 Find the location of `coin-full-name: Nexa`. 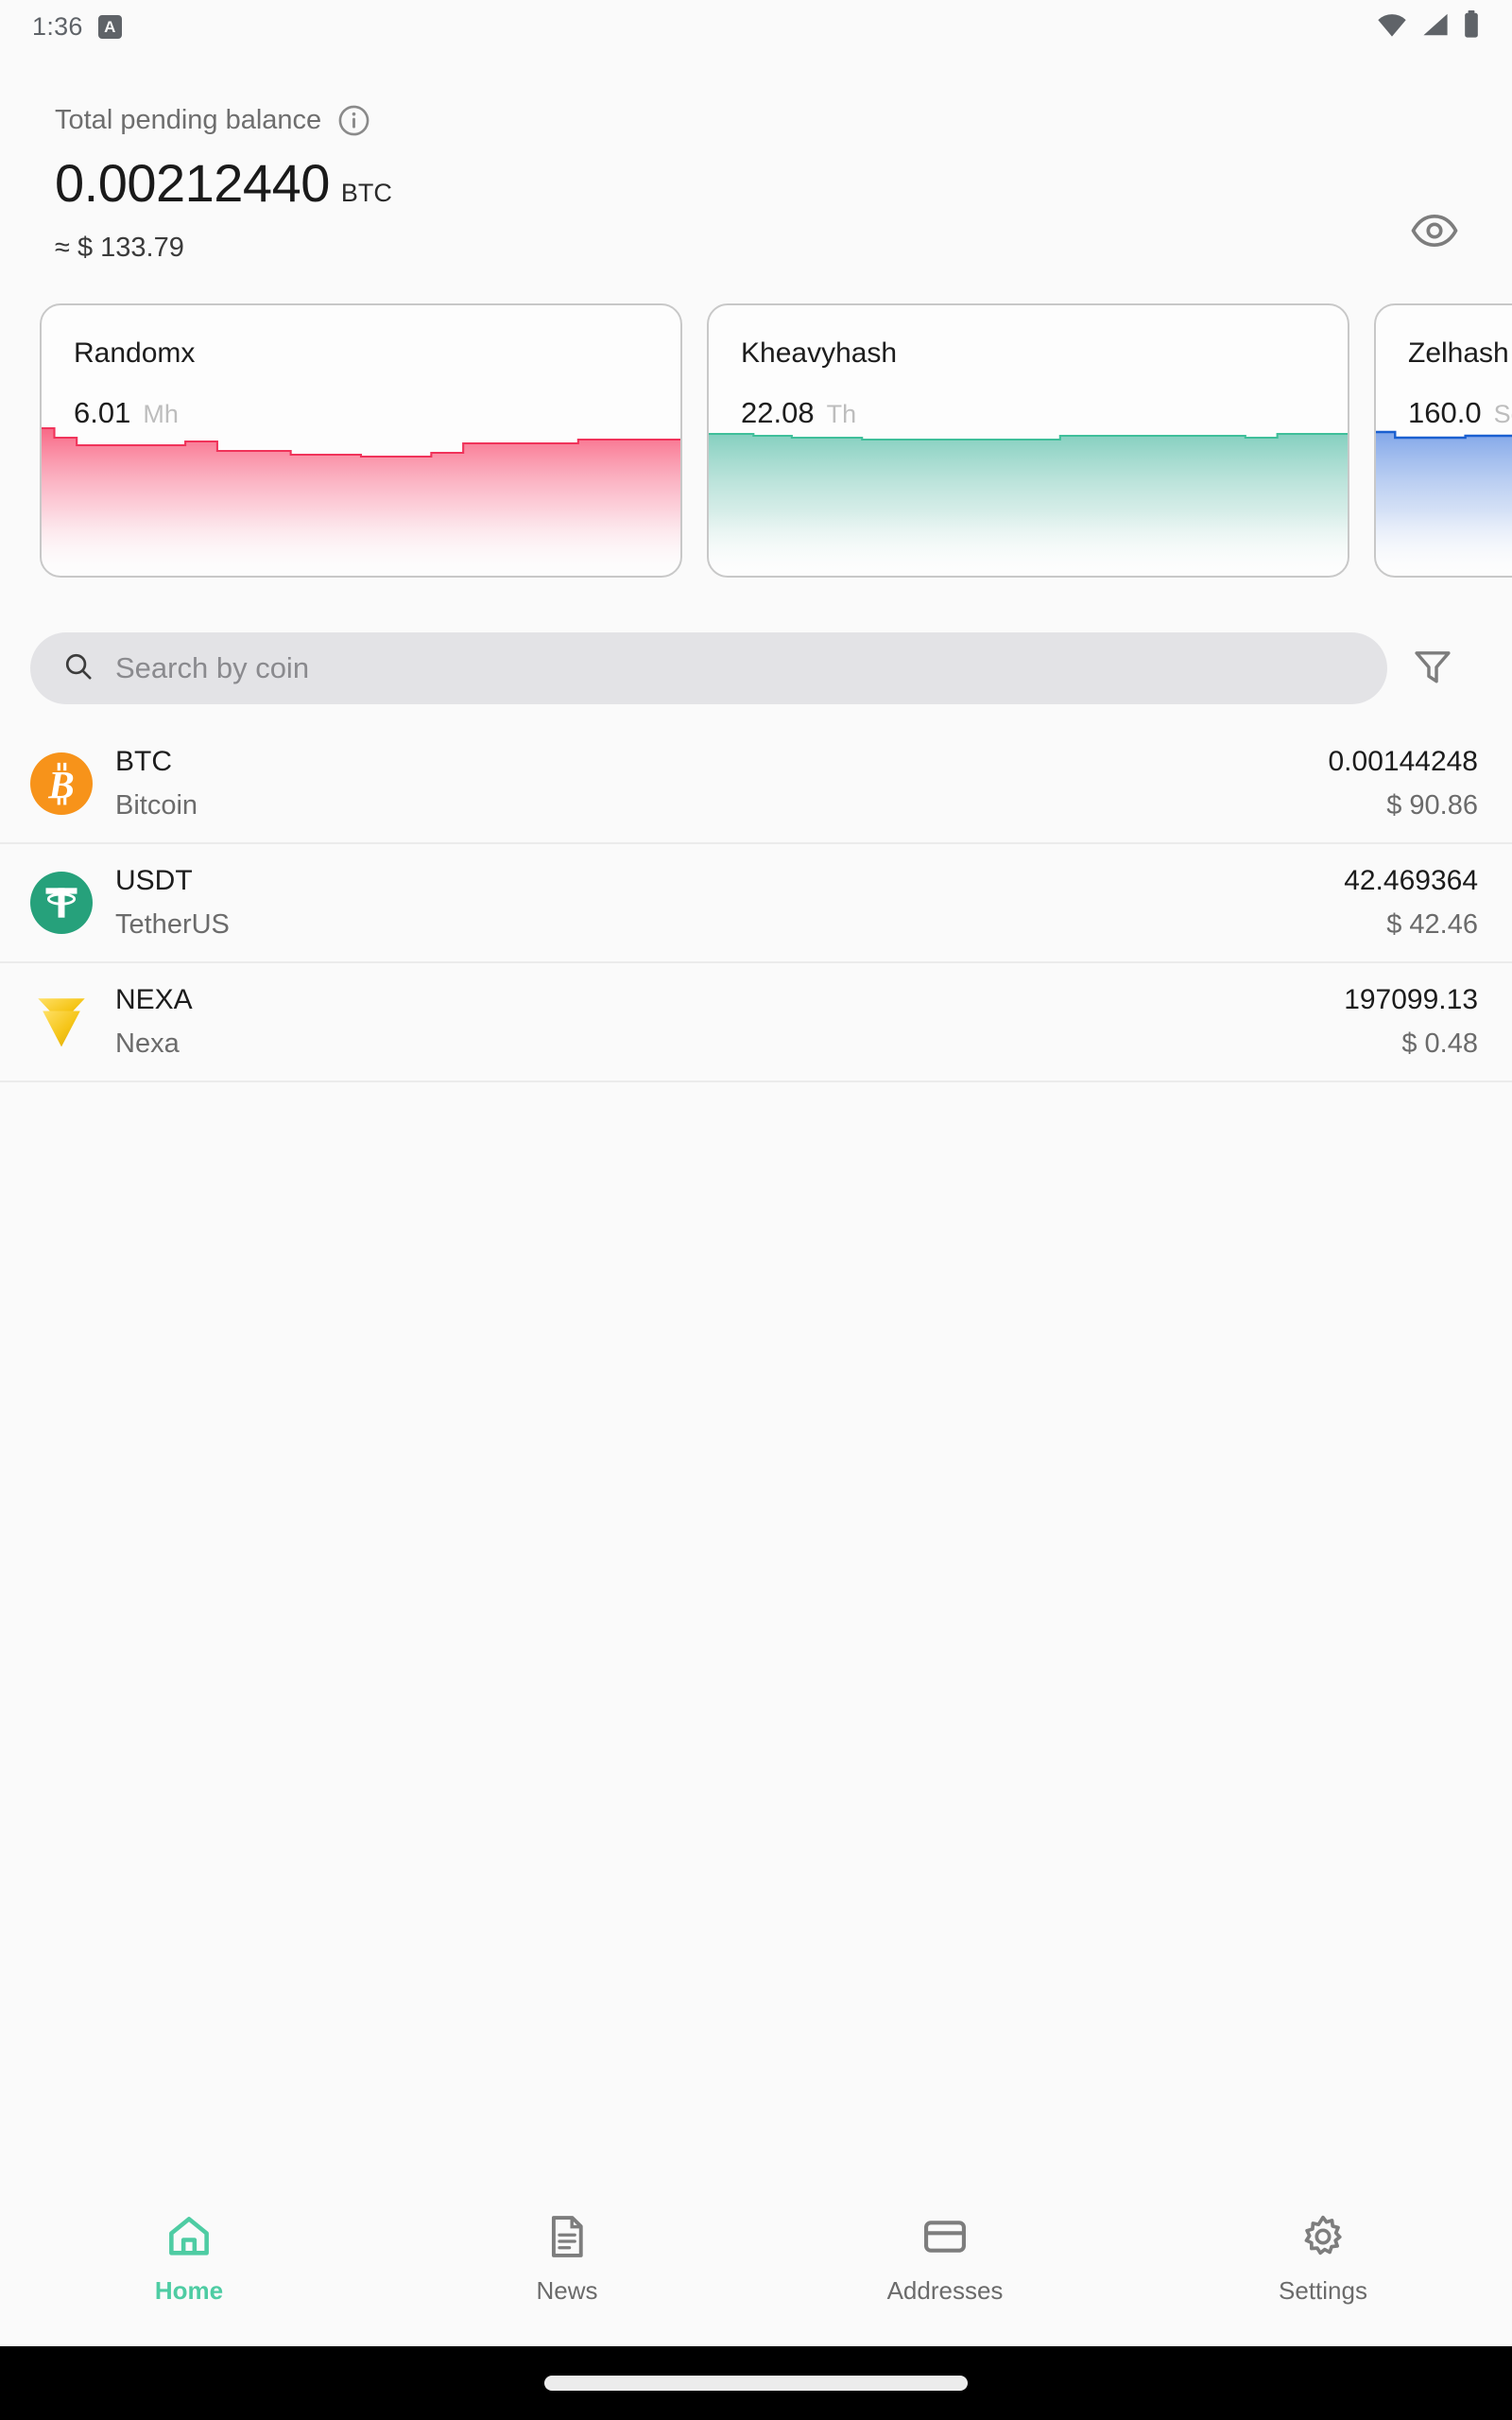

coin-full-name: Nexa is located at coordinates (147, 1043).